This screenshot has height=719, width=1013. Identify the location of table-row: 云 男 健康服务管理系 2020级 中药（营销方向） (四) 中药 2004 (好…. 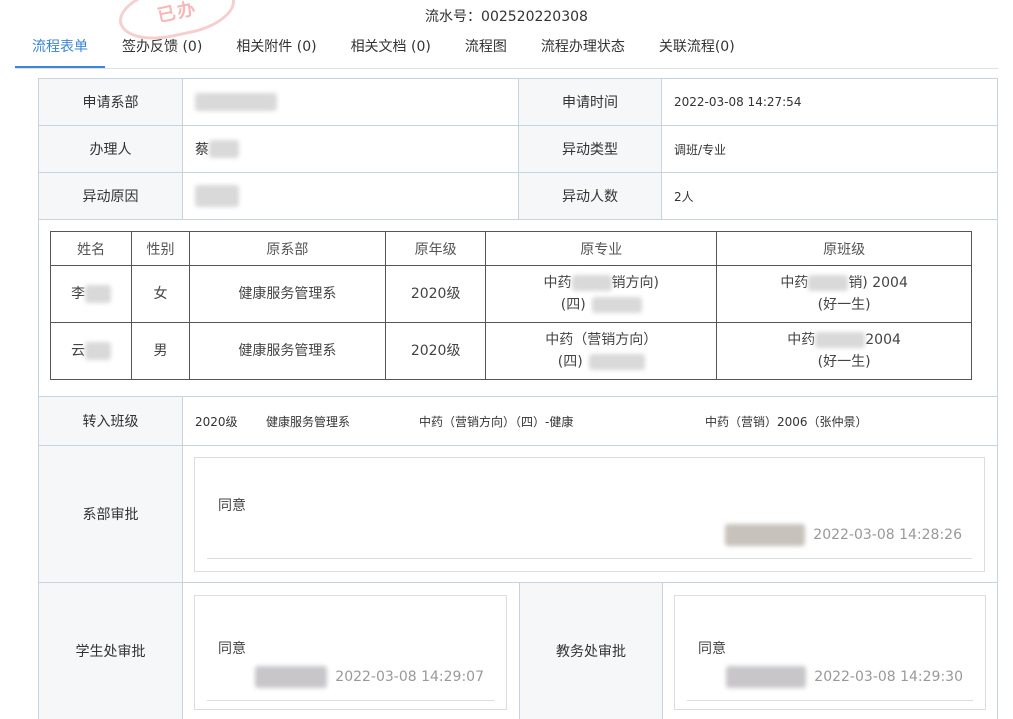
(510, 351).